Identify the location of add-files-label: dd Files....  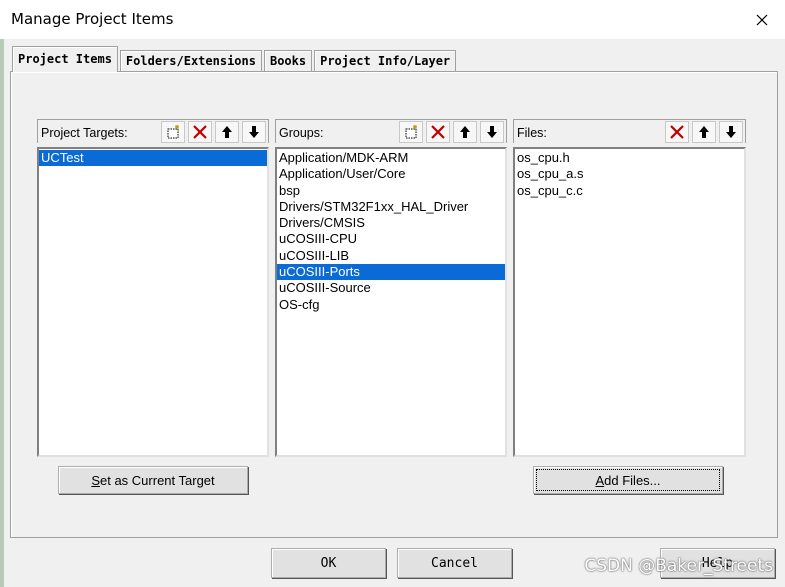
(632, 480).